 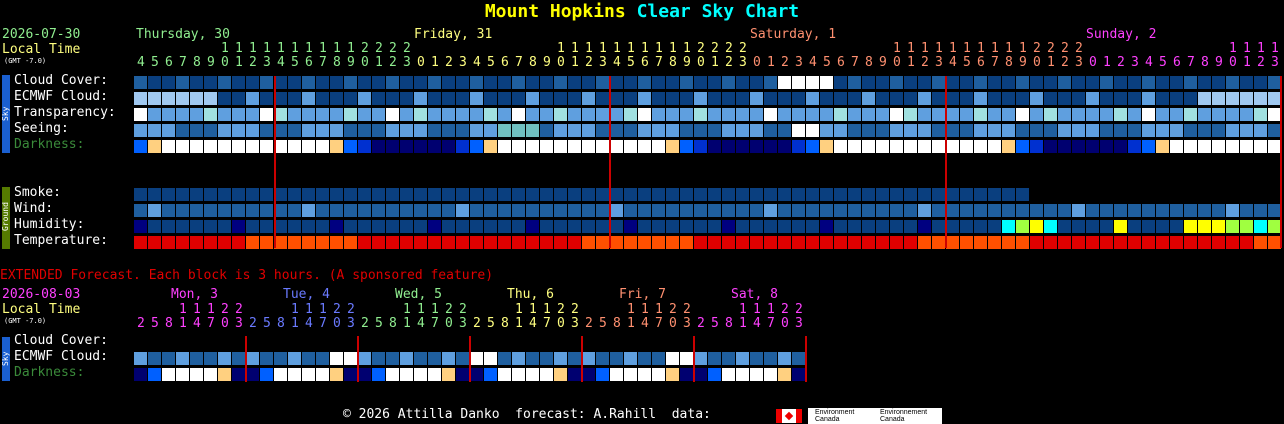 I want to click on day-label-thursday: Thursday, 30, so click(x=183, y=35).